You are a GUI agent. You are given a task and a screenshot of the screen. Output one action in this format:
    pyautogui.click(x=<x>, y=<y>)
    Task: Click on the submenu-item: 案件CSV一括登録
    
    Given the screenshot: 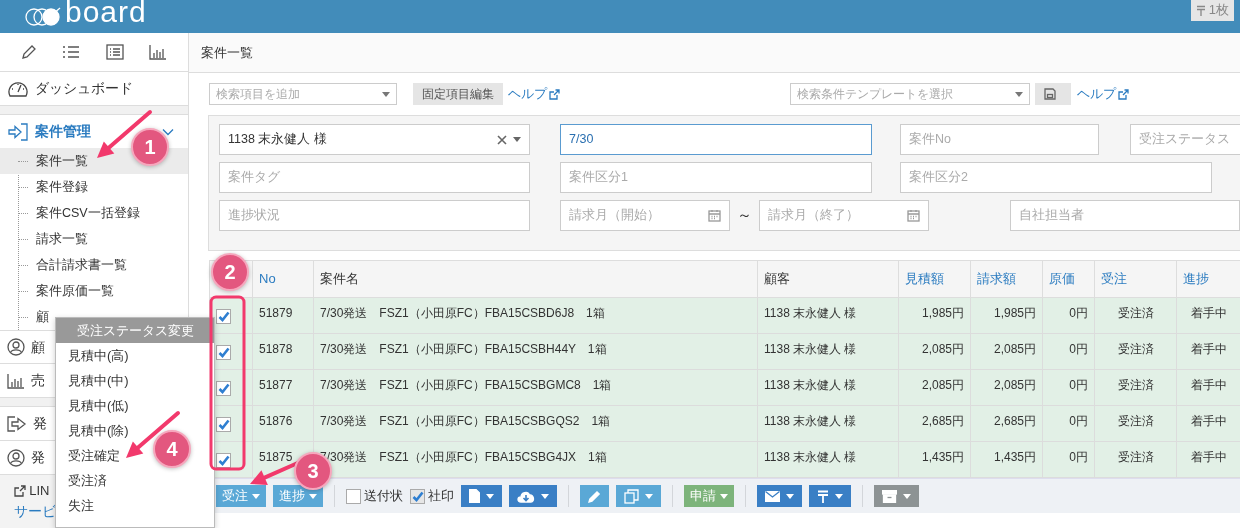 What is the action you would take?
    pyautogui.click(x=88, y=213)
    